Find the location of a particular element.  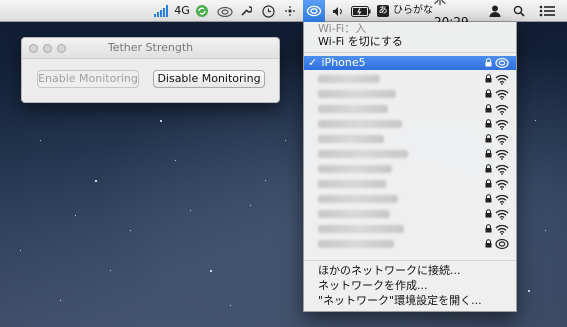

notification-center-icon is located at coordinates (547, 11).